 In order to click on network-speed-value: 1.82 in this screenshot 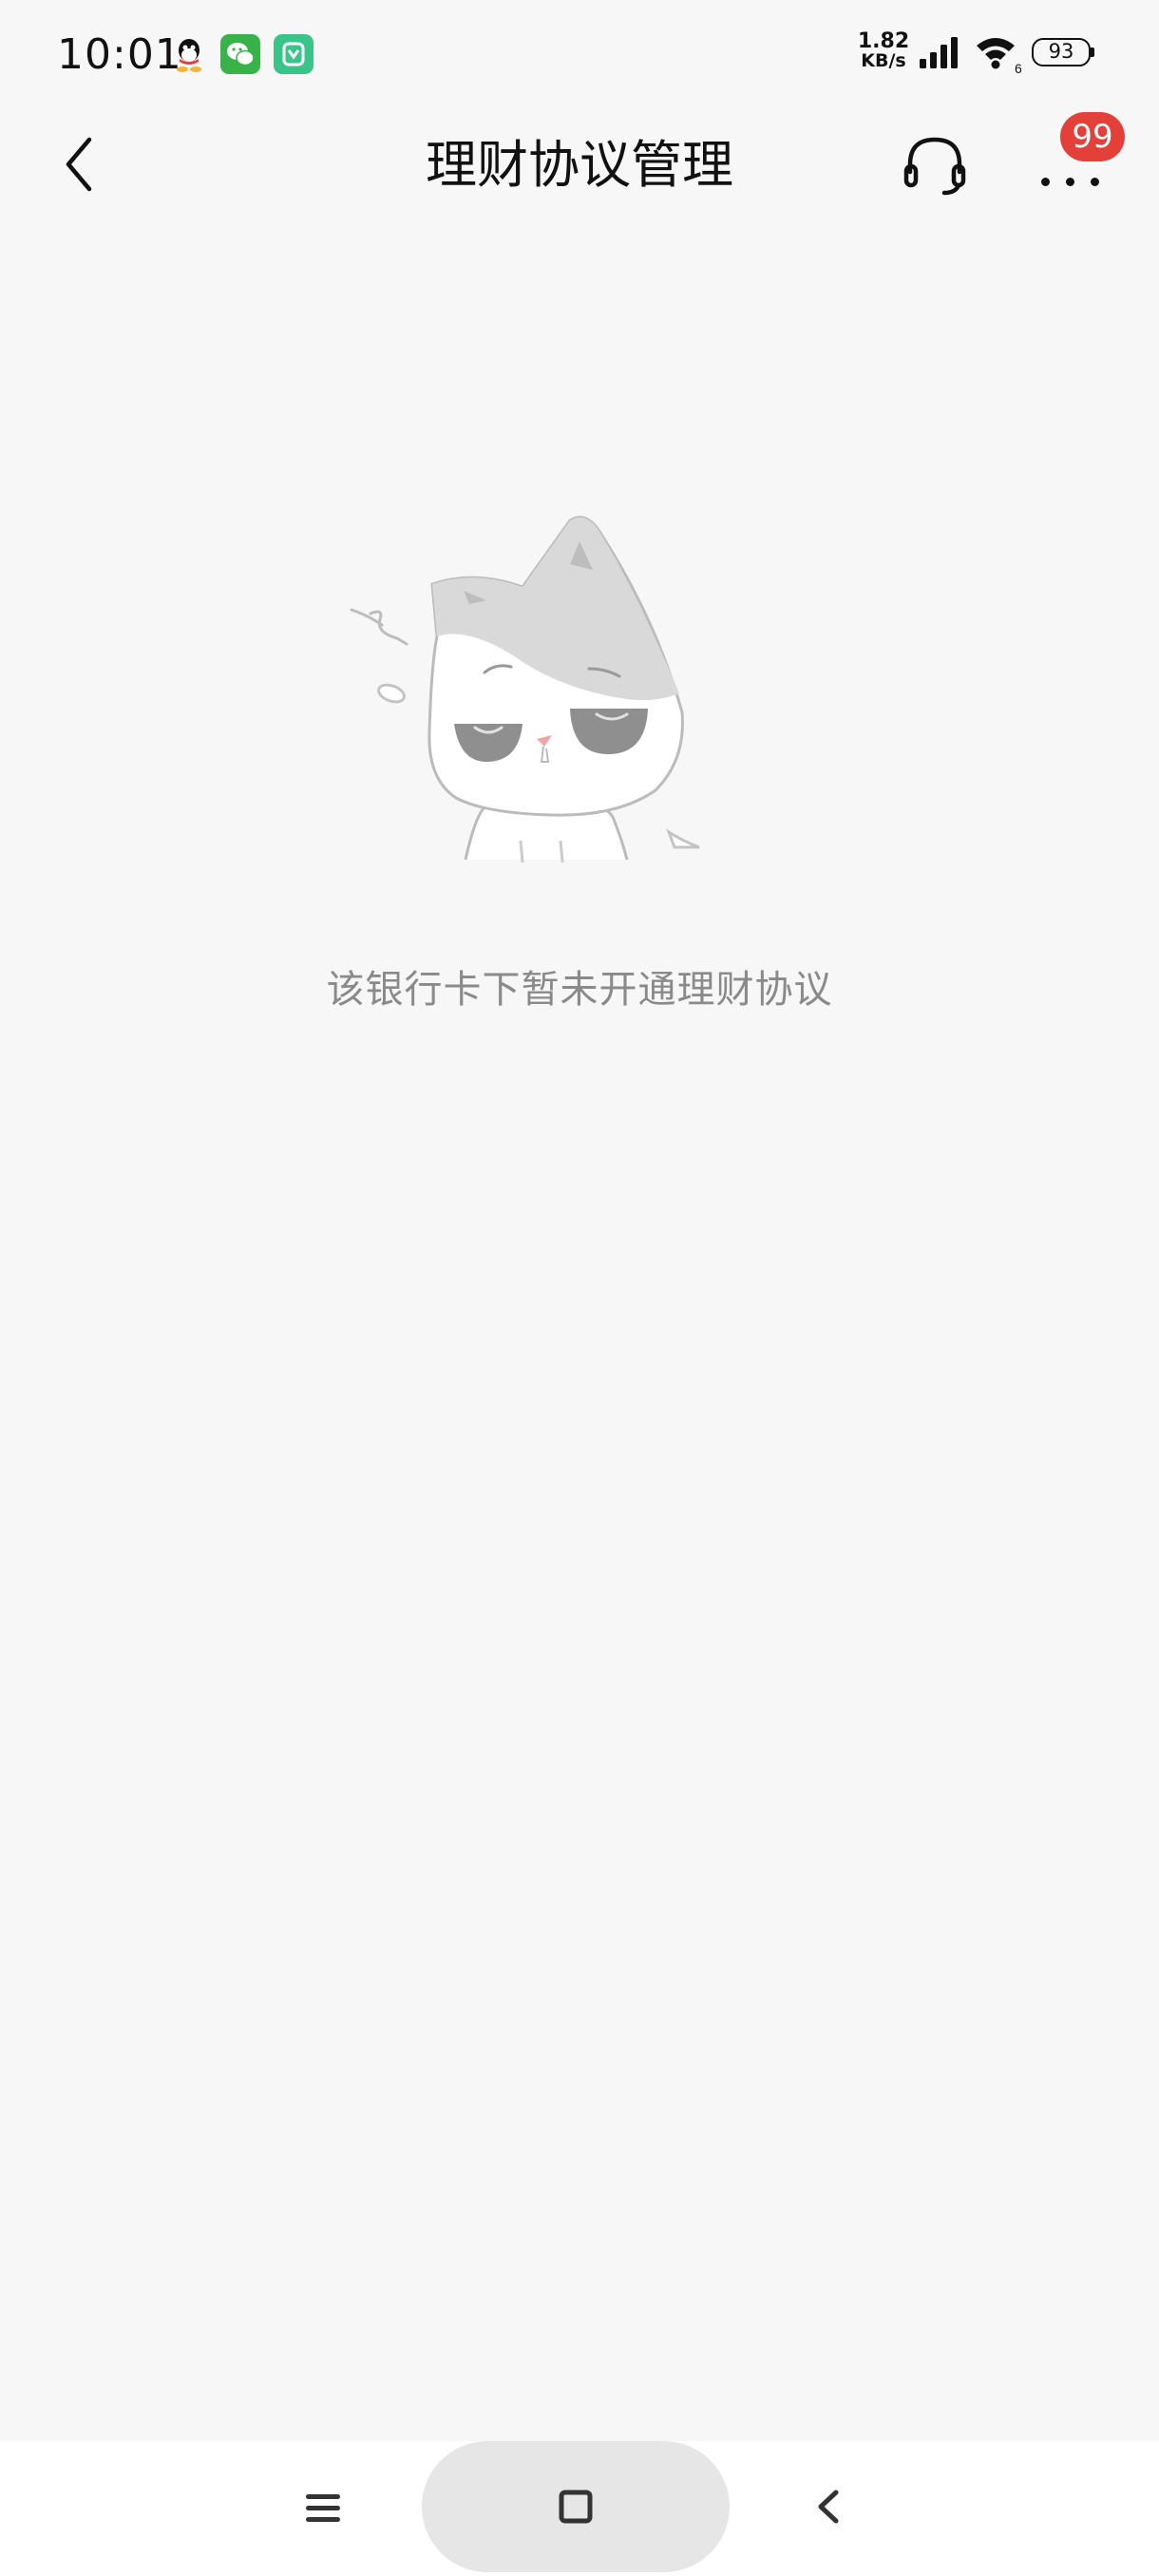, I will do `click(883, 41)`.